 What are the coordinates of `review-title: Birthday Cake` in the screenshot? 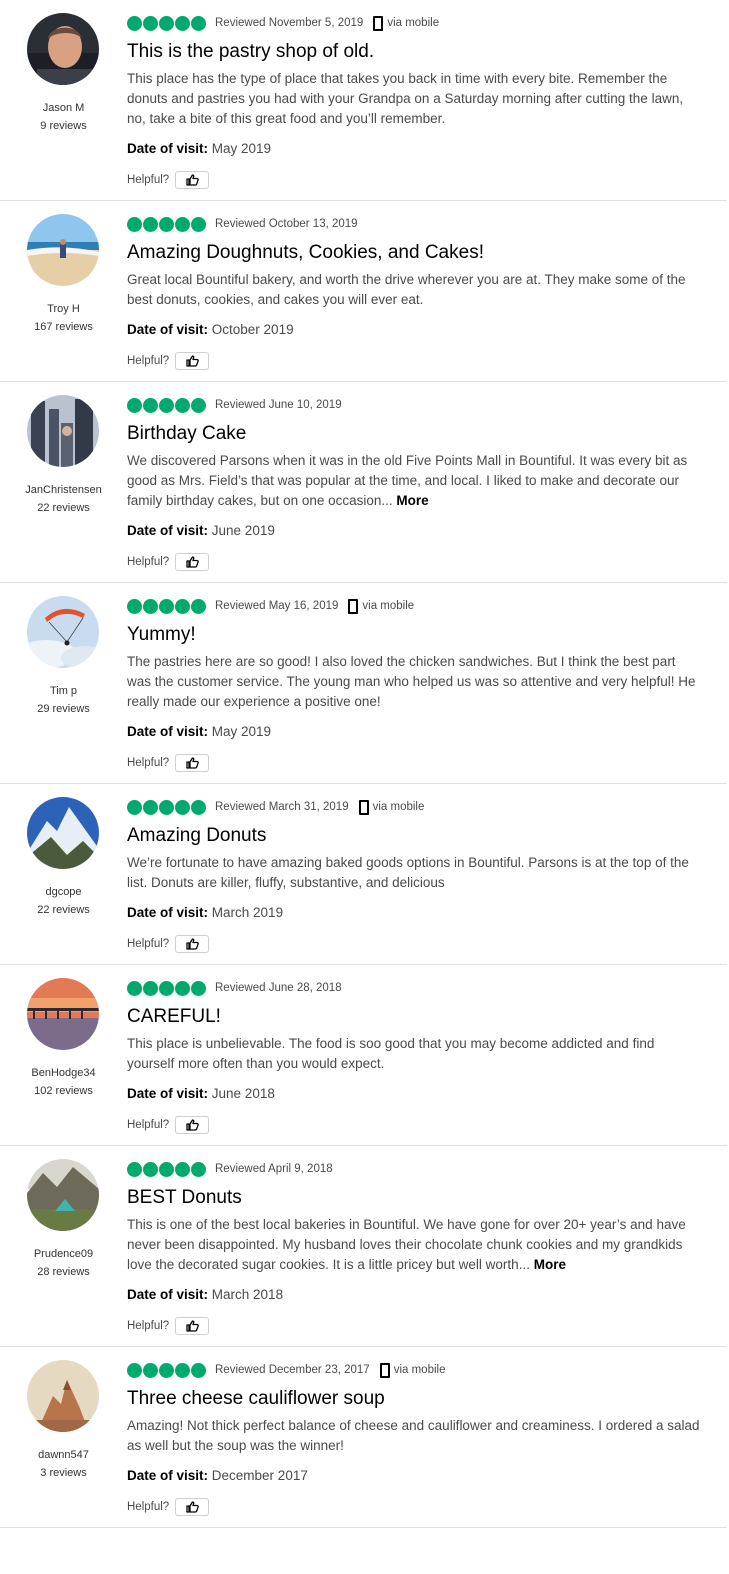 It's located at (414, 434).